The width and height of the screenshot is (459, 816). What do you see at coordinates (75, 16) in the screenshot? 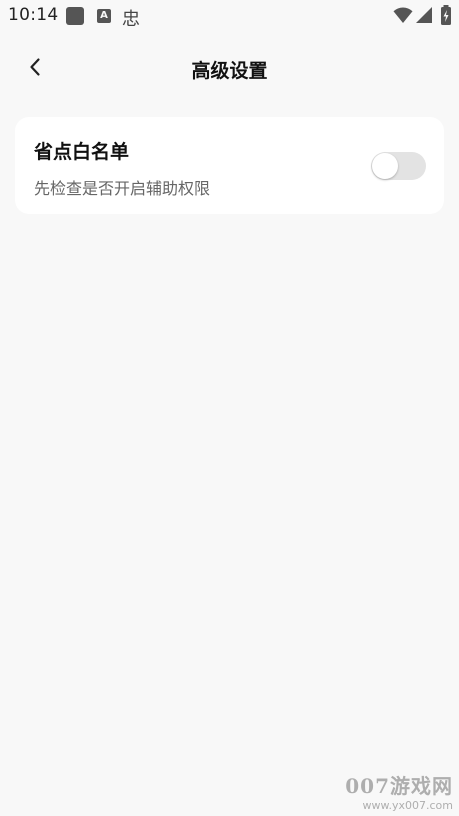
I see `app-notification-icon` at bounding box center [75, 16].